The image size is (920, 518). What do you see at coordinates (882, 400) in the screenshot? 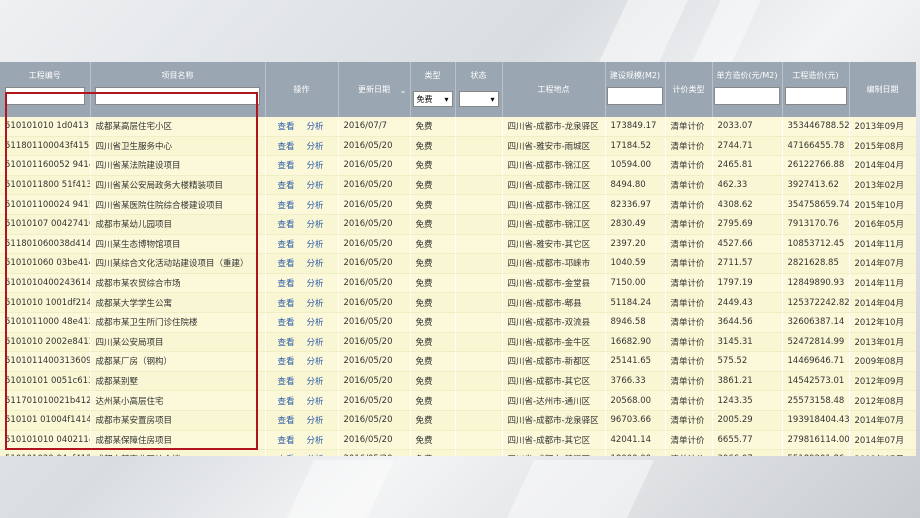
I see `cell-prep: 2012年08月` at bounding box center [882, 400].